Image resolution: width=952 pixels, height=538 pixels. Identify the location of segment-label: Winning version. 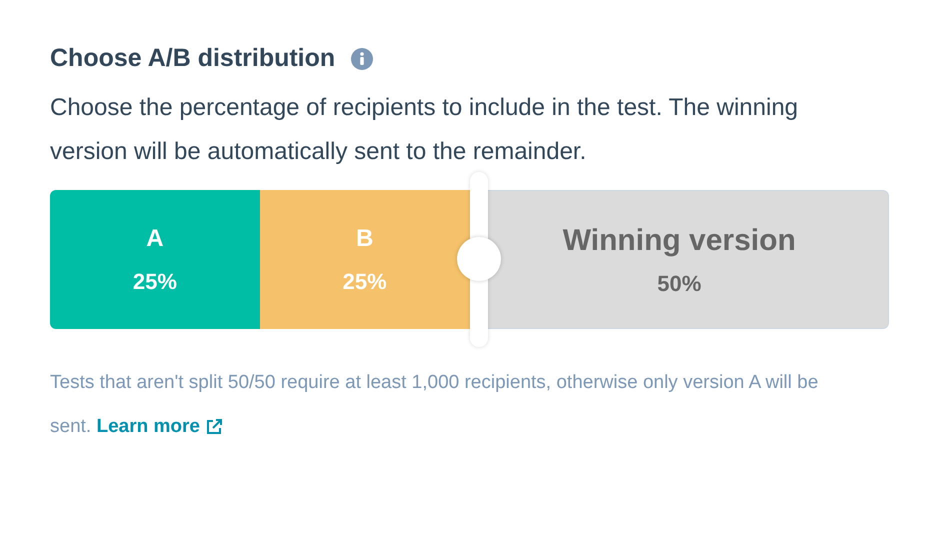
(679, 241).